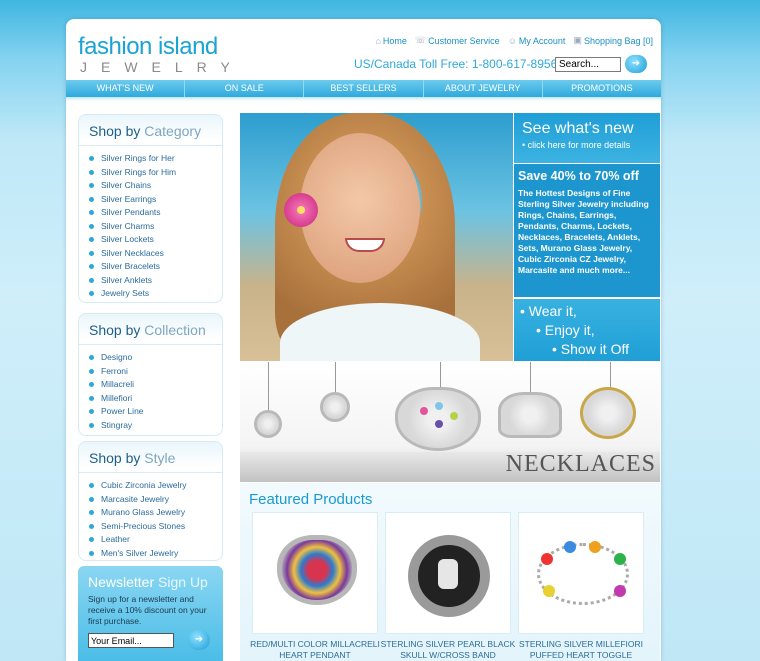 The height and width of the screenshot is (661, 760). I want to click on nav-promotions: PROMOTIONS, so click(602, 88).